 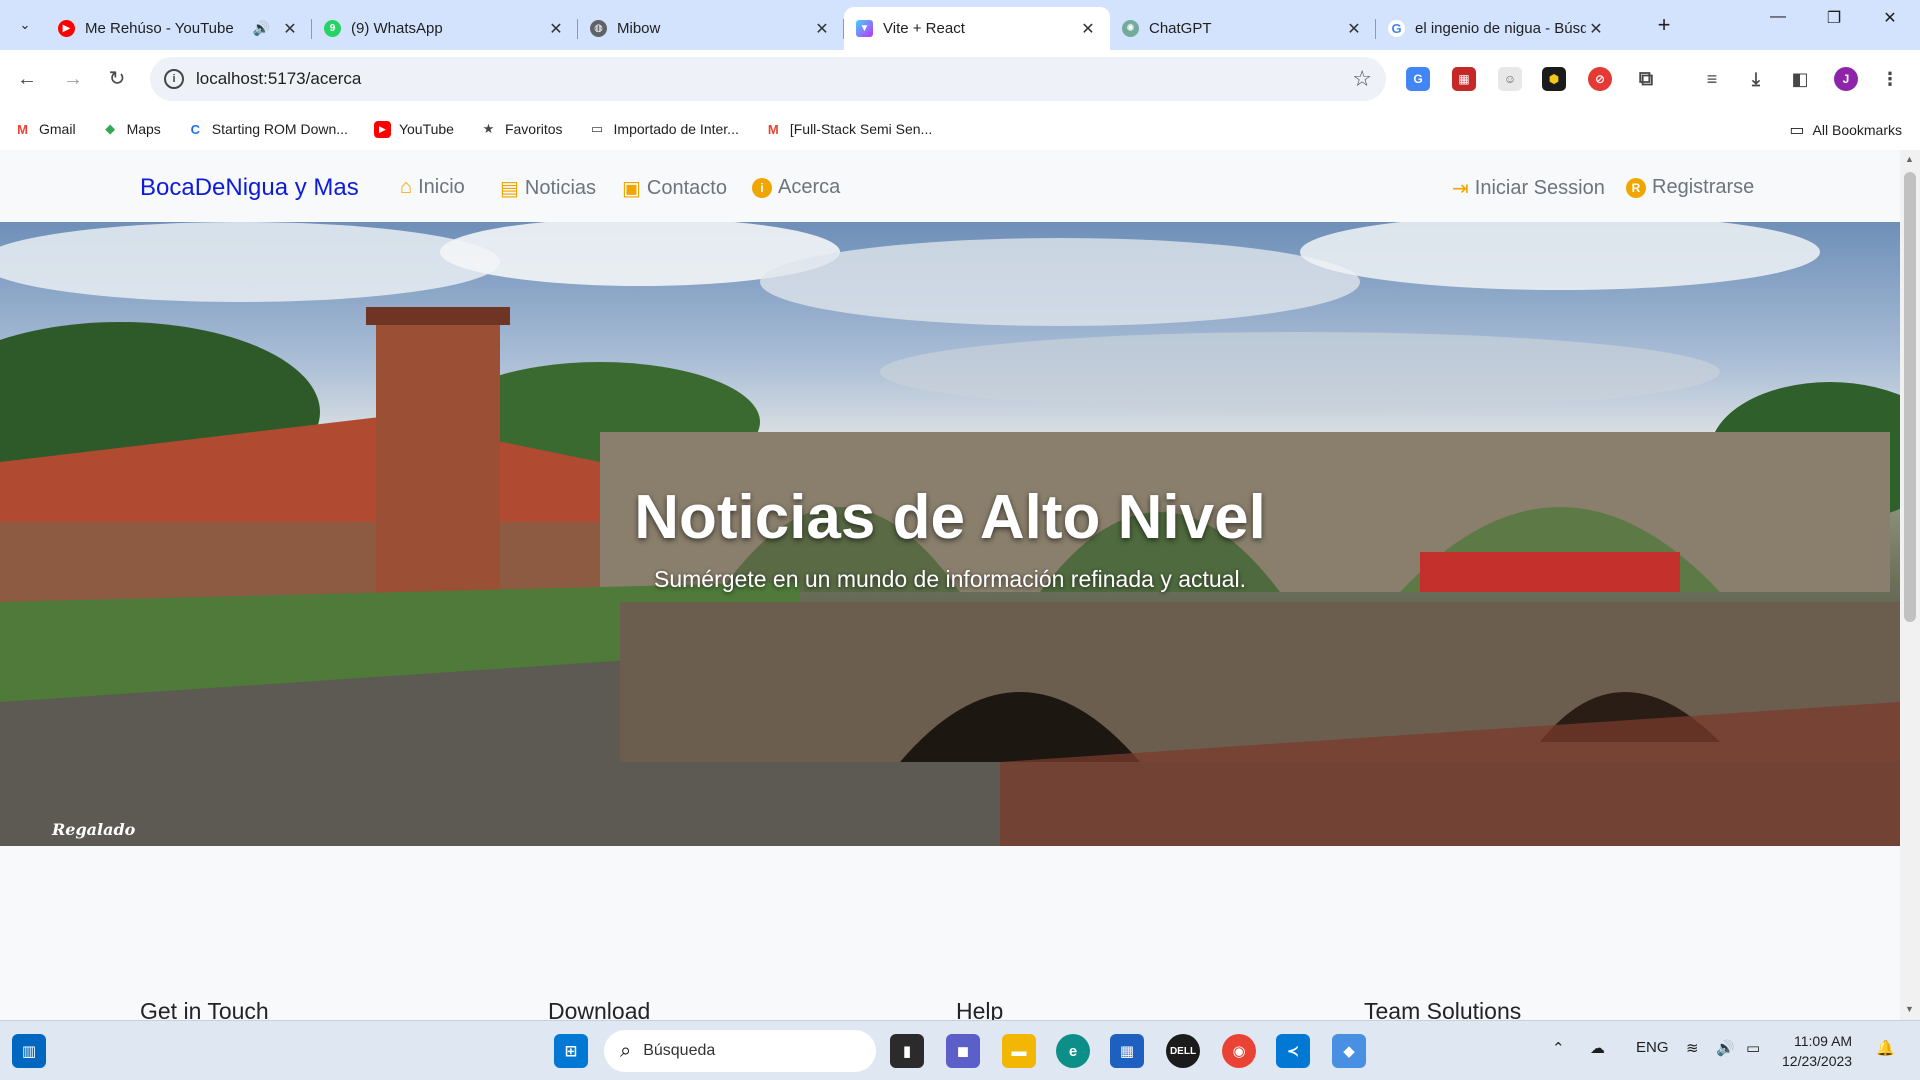 What do you see at coordinates (174, 79) in the screenshot?
I see `site-info-icon: i` at bounding box center [174, 79].